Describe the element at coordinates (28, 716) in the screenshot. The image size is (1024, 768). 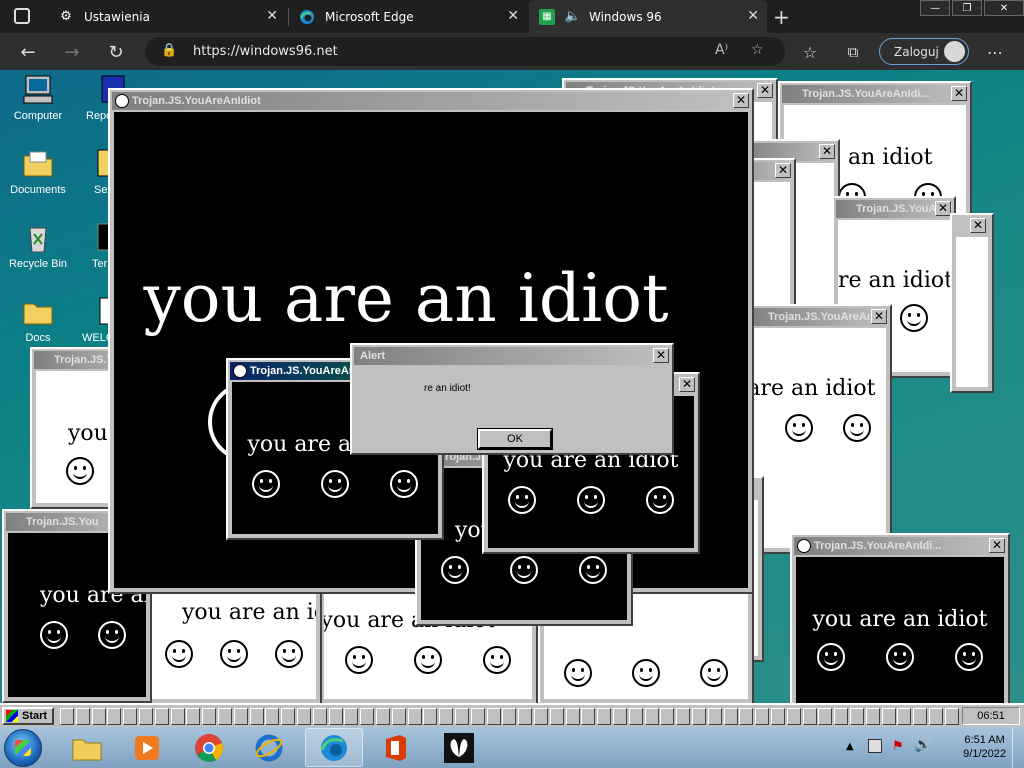
I see `start-button: Start` at that location.